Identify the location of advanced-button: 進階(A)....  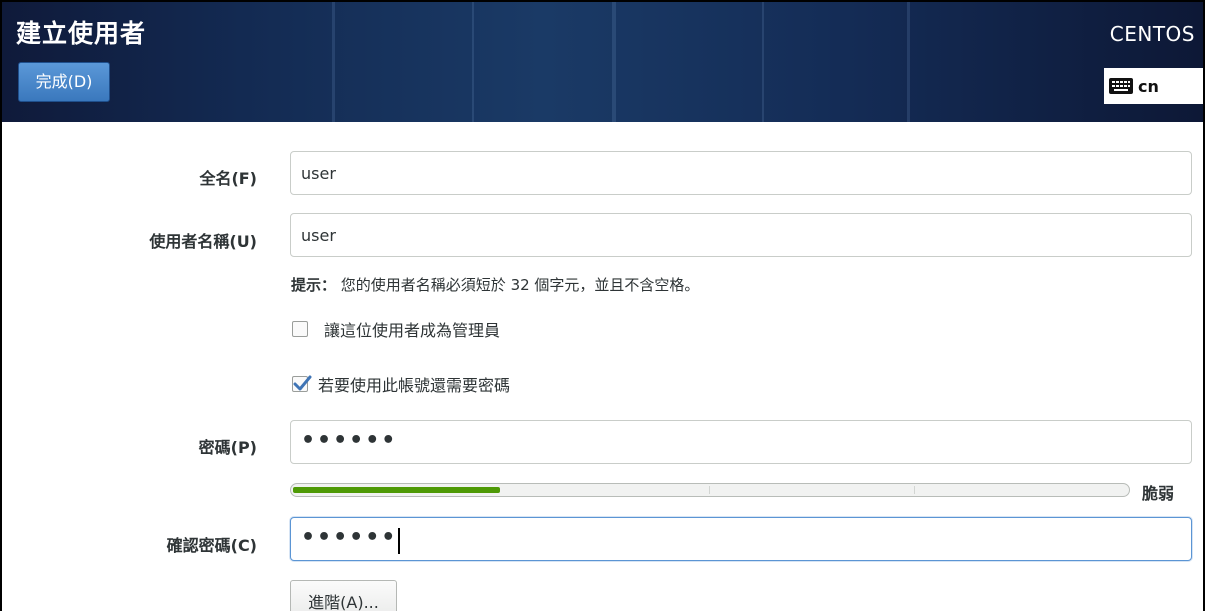
(343, 595).